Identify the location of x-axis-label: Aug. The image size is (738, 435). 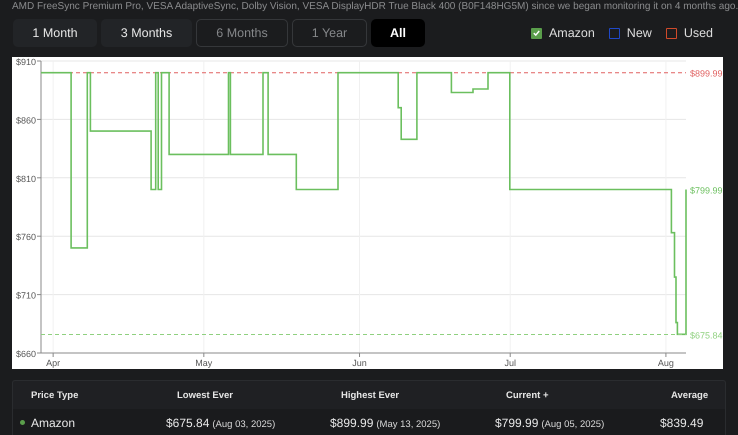
(666, 363).